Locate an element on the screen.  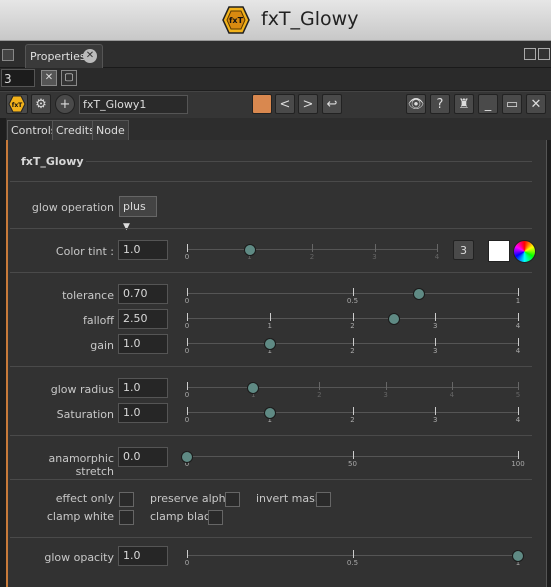
node-toolbar: fxT ⚙ + fxT_Glowy1 < > ↩ 👁 ? ♜ _ ▭ ✕ is located at coordinates (275, 105).